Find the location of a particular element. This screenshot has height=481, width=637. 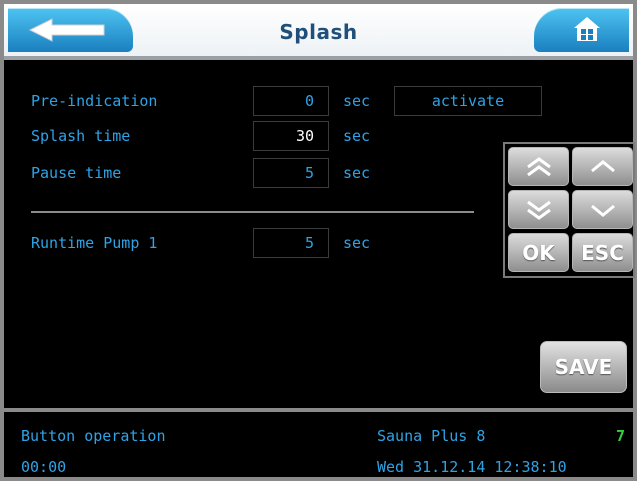

navigation-keypad: OK ESC is located at coordinates (569, 210).